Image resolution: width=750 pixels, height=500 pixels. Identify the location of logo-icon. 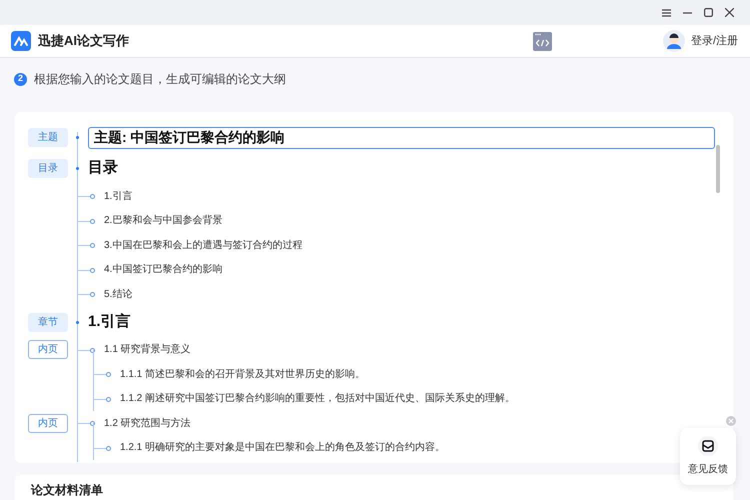
(21, 41).